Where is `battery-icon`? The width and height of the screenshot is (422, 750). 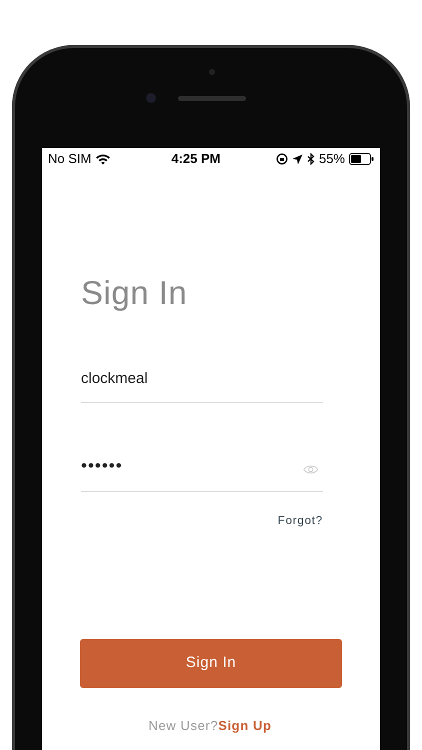 battery-icon is located at coordinates (361, 159).